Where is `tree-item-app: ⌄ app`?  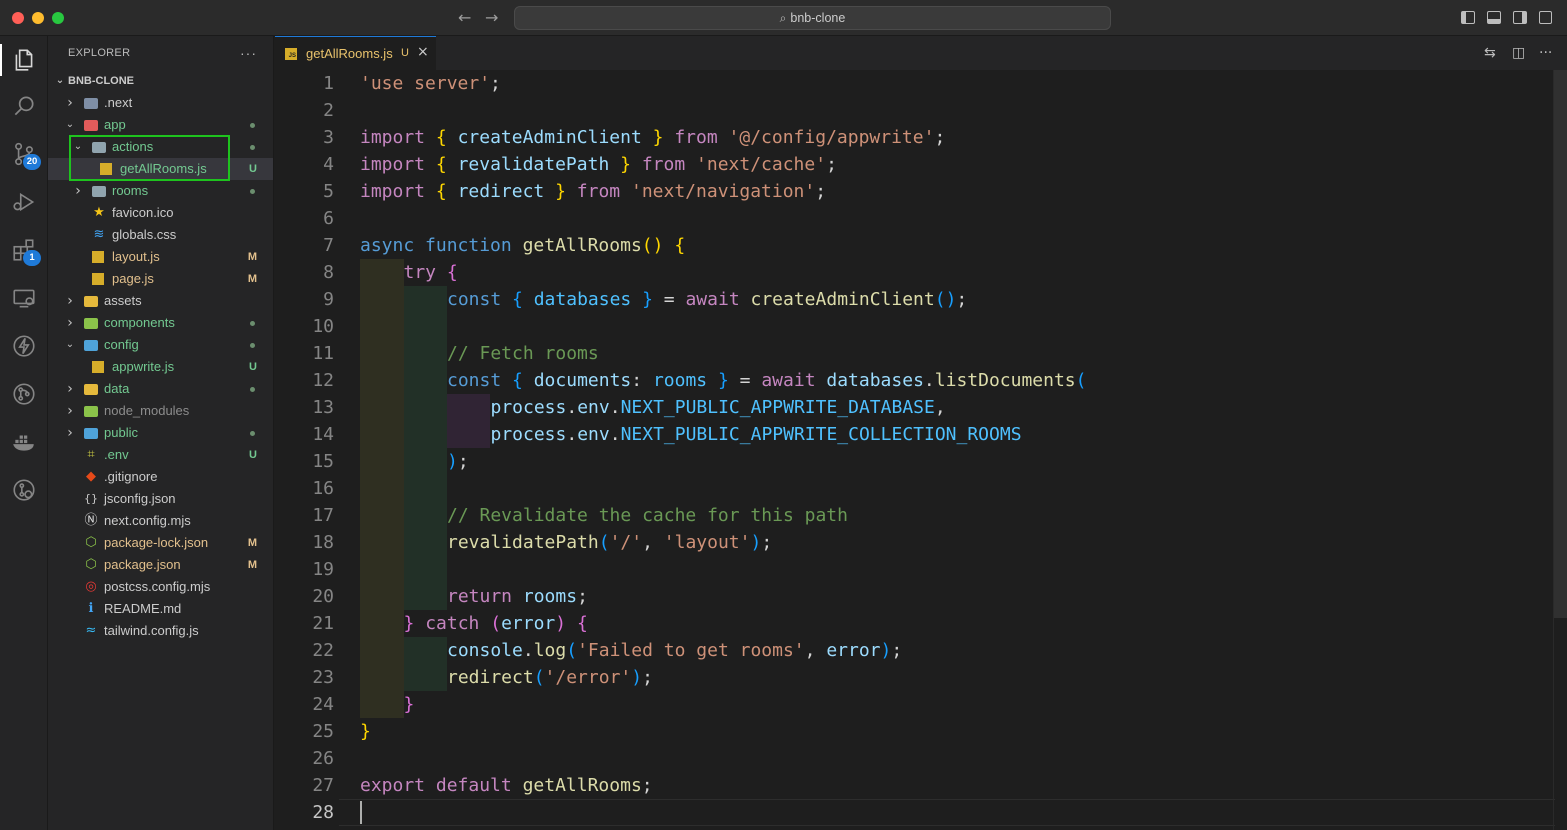 tree-item-app: ⌄ app is located at coordinates (160, 125).